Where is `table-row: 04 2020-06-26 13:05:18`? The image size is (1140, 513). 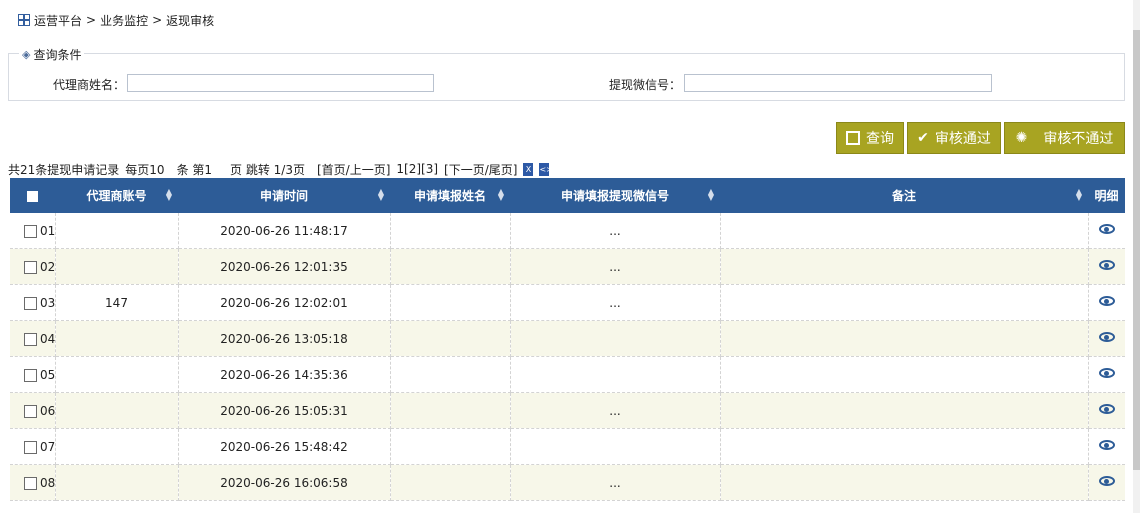
table-row: 04 2020-06-26 13:05:18 is located at coordinates (567, 338).